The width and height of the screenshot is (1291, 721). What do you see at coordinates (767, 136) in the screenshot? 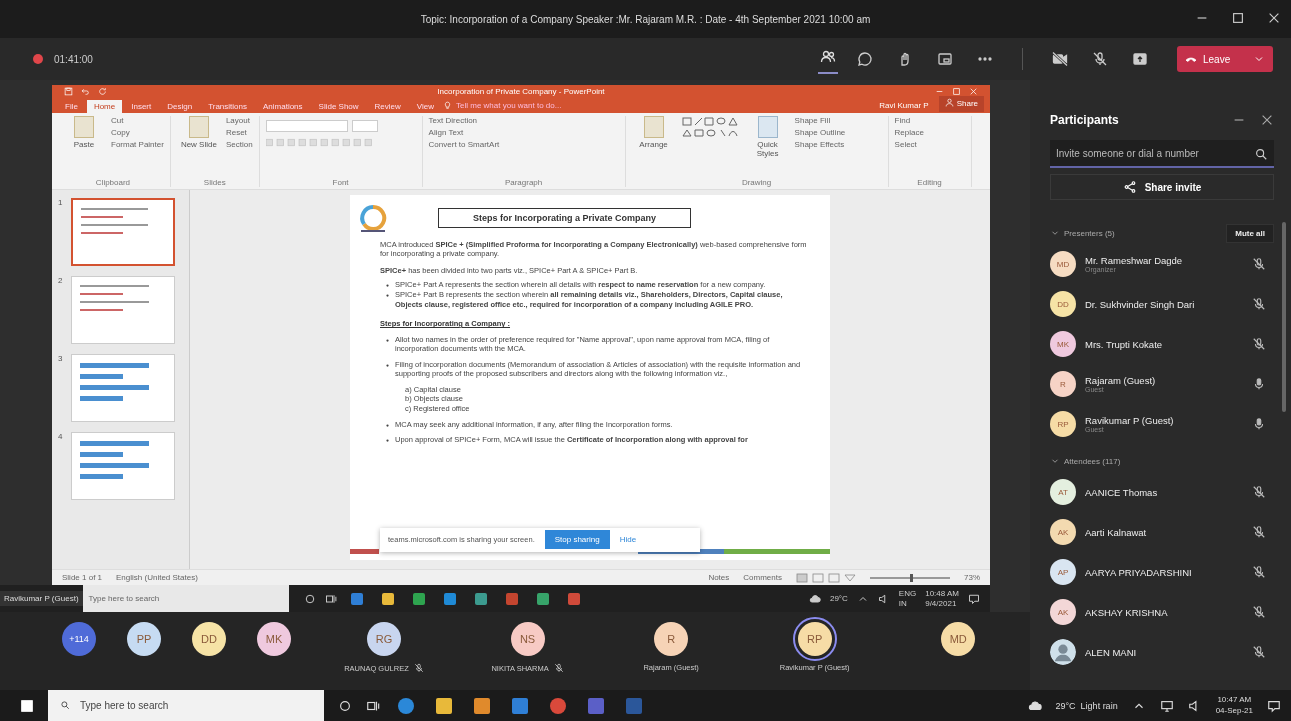
I see `ribbon-button: Quick Styles` at bounding box center [767, 136].